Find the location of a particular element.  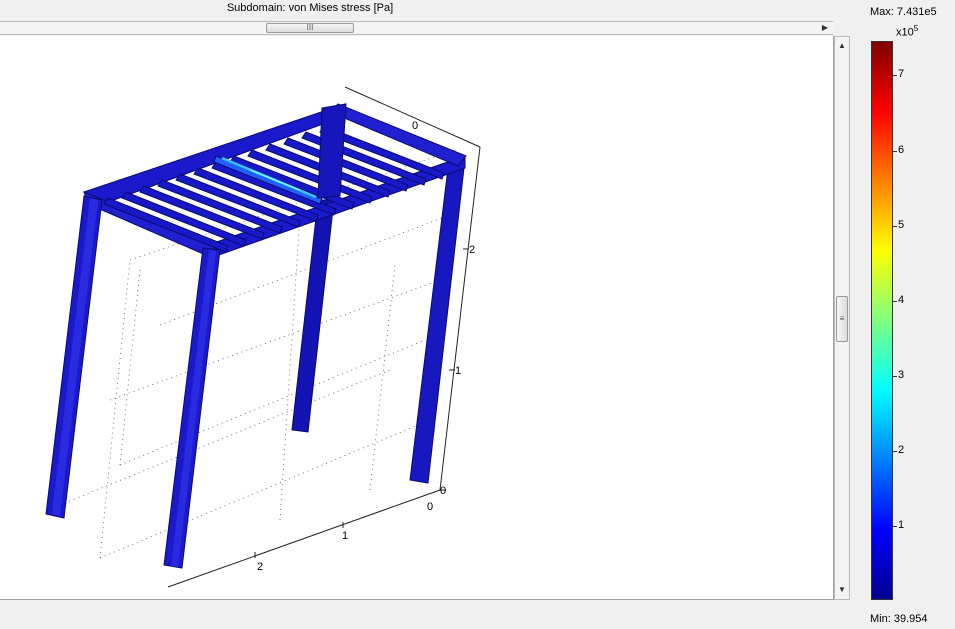

back-left-leg is located at coordinates (313, 316).